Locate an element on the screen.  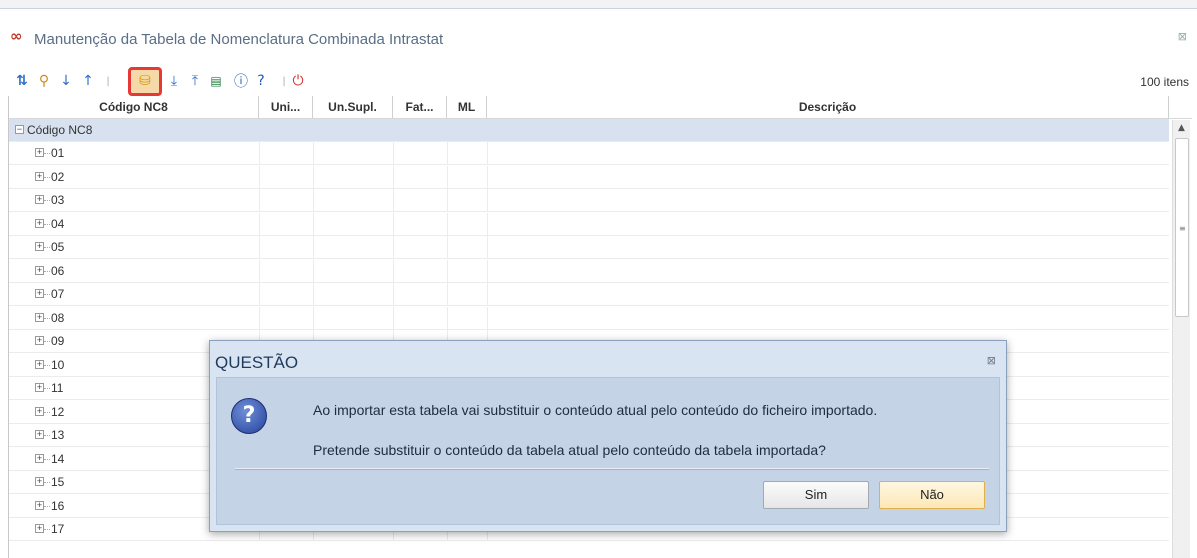
nc8-code-label: 14 is located at coordinates (58, 458).